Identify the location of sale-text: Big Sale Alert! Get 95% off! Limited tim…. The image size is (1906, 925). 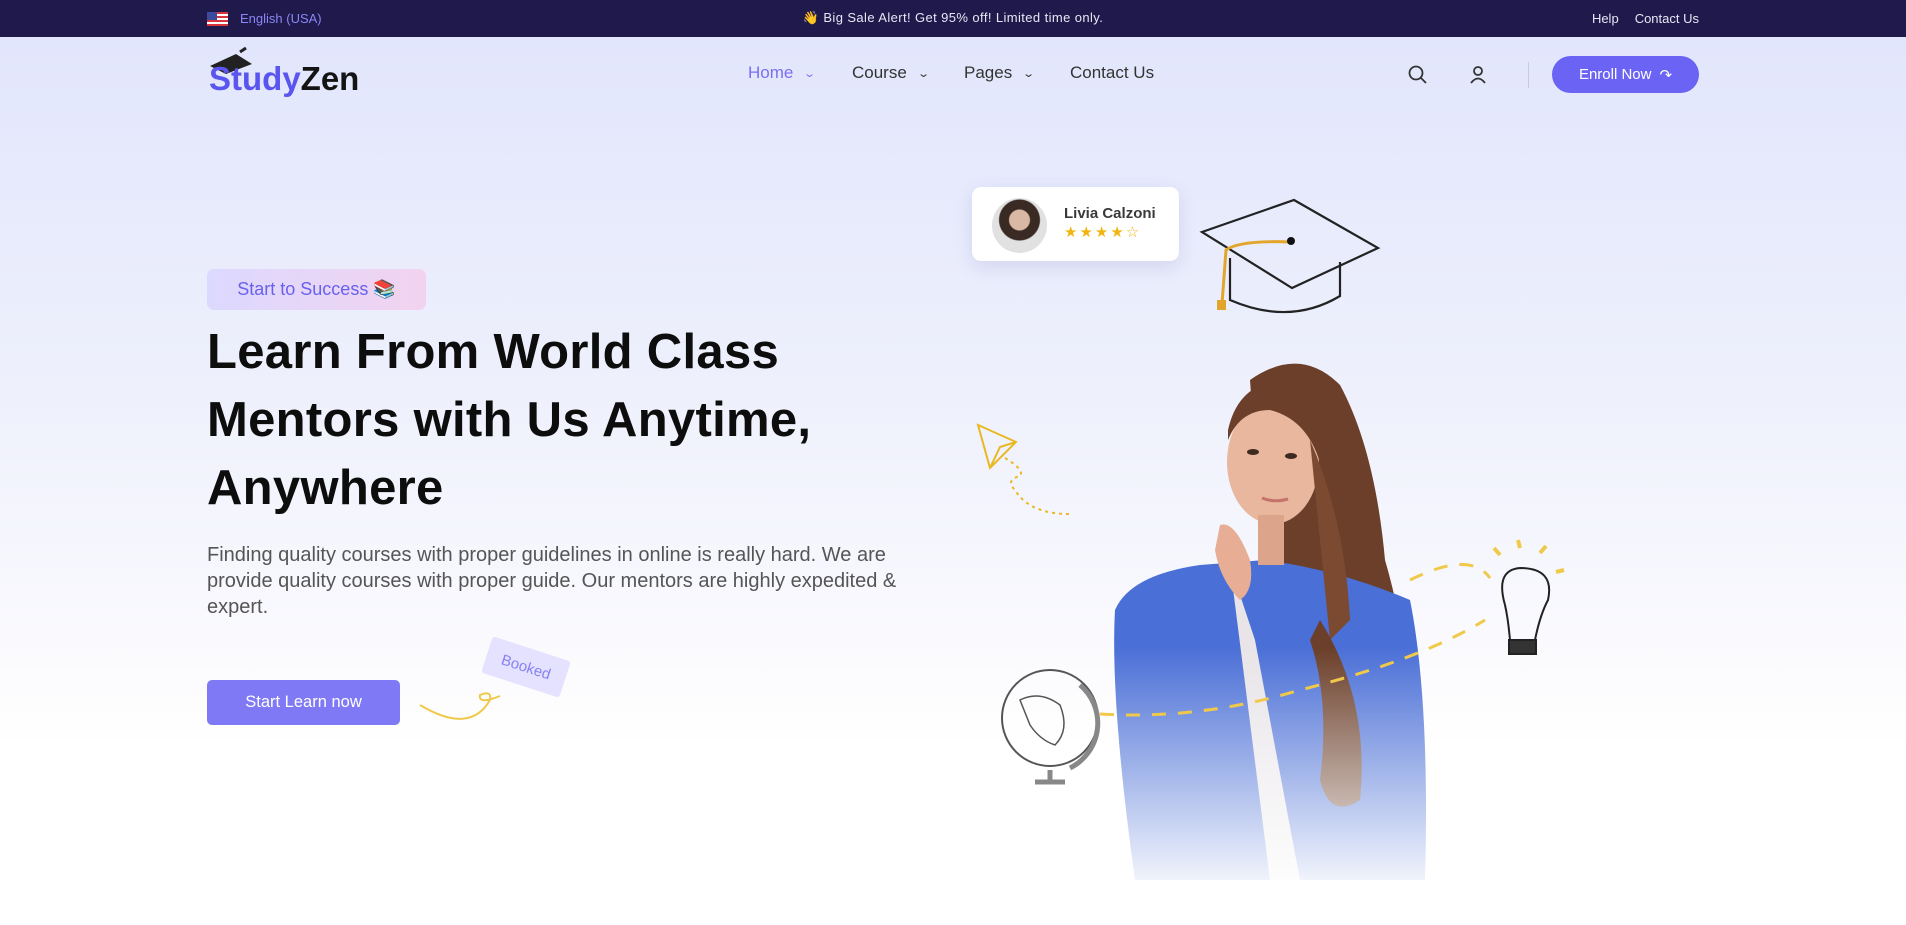
(963, 17).